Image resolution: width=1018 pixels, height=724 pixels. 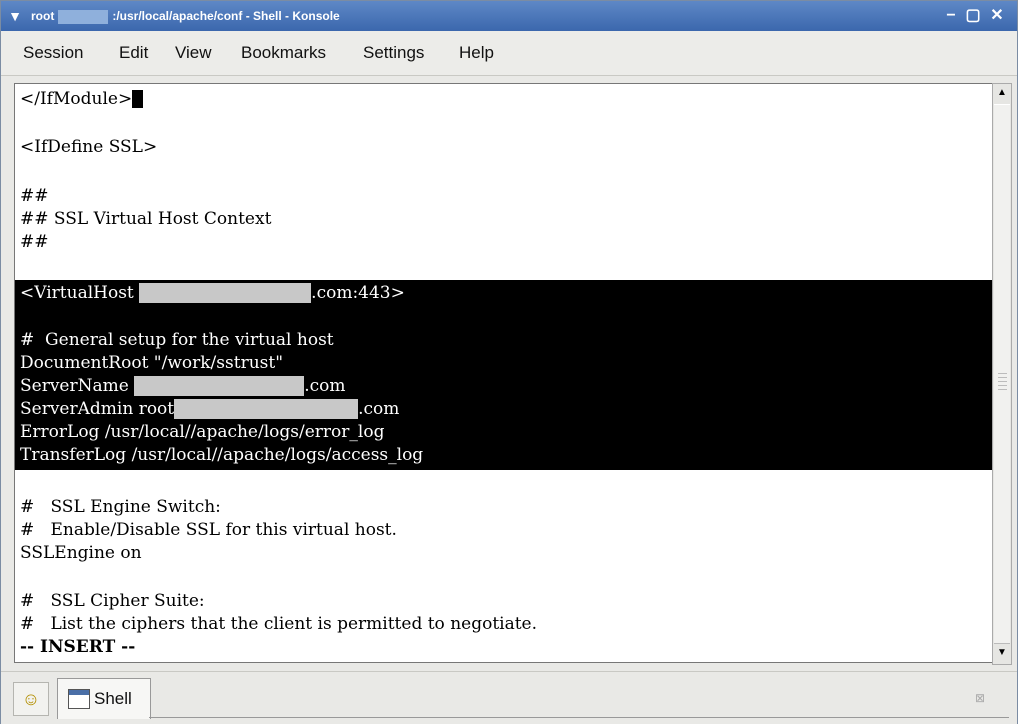 I want to click on vertical-scrollbar: ▲ ▼, so click(x=1002, y=374).